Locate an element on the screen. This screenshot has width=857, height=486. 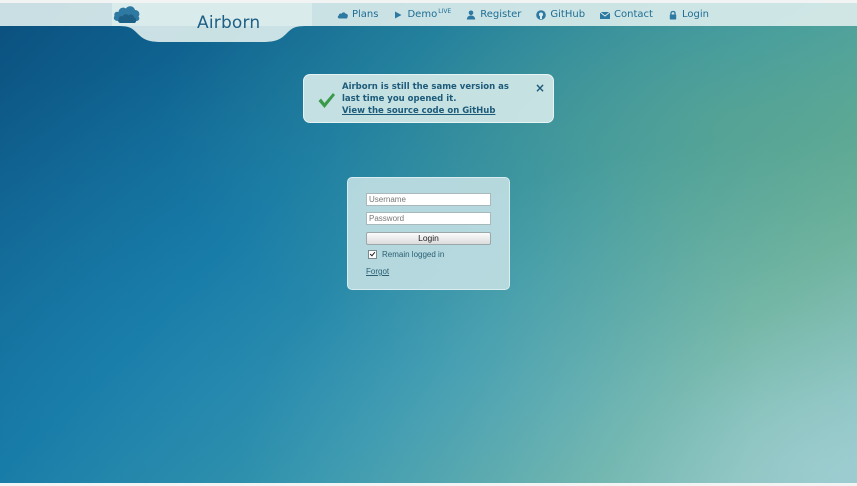
envelope-icon is located at coordinates (605, 15).